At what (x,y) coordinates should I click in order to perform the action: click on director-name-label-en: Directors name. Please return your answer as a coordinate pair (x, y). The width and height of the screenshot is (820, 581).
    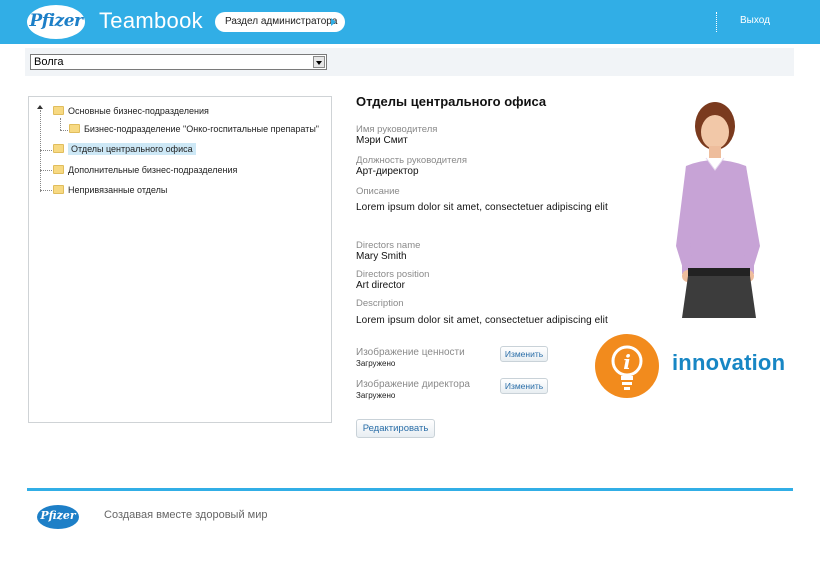
    Looking at the image, I should click on (388, 245).